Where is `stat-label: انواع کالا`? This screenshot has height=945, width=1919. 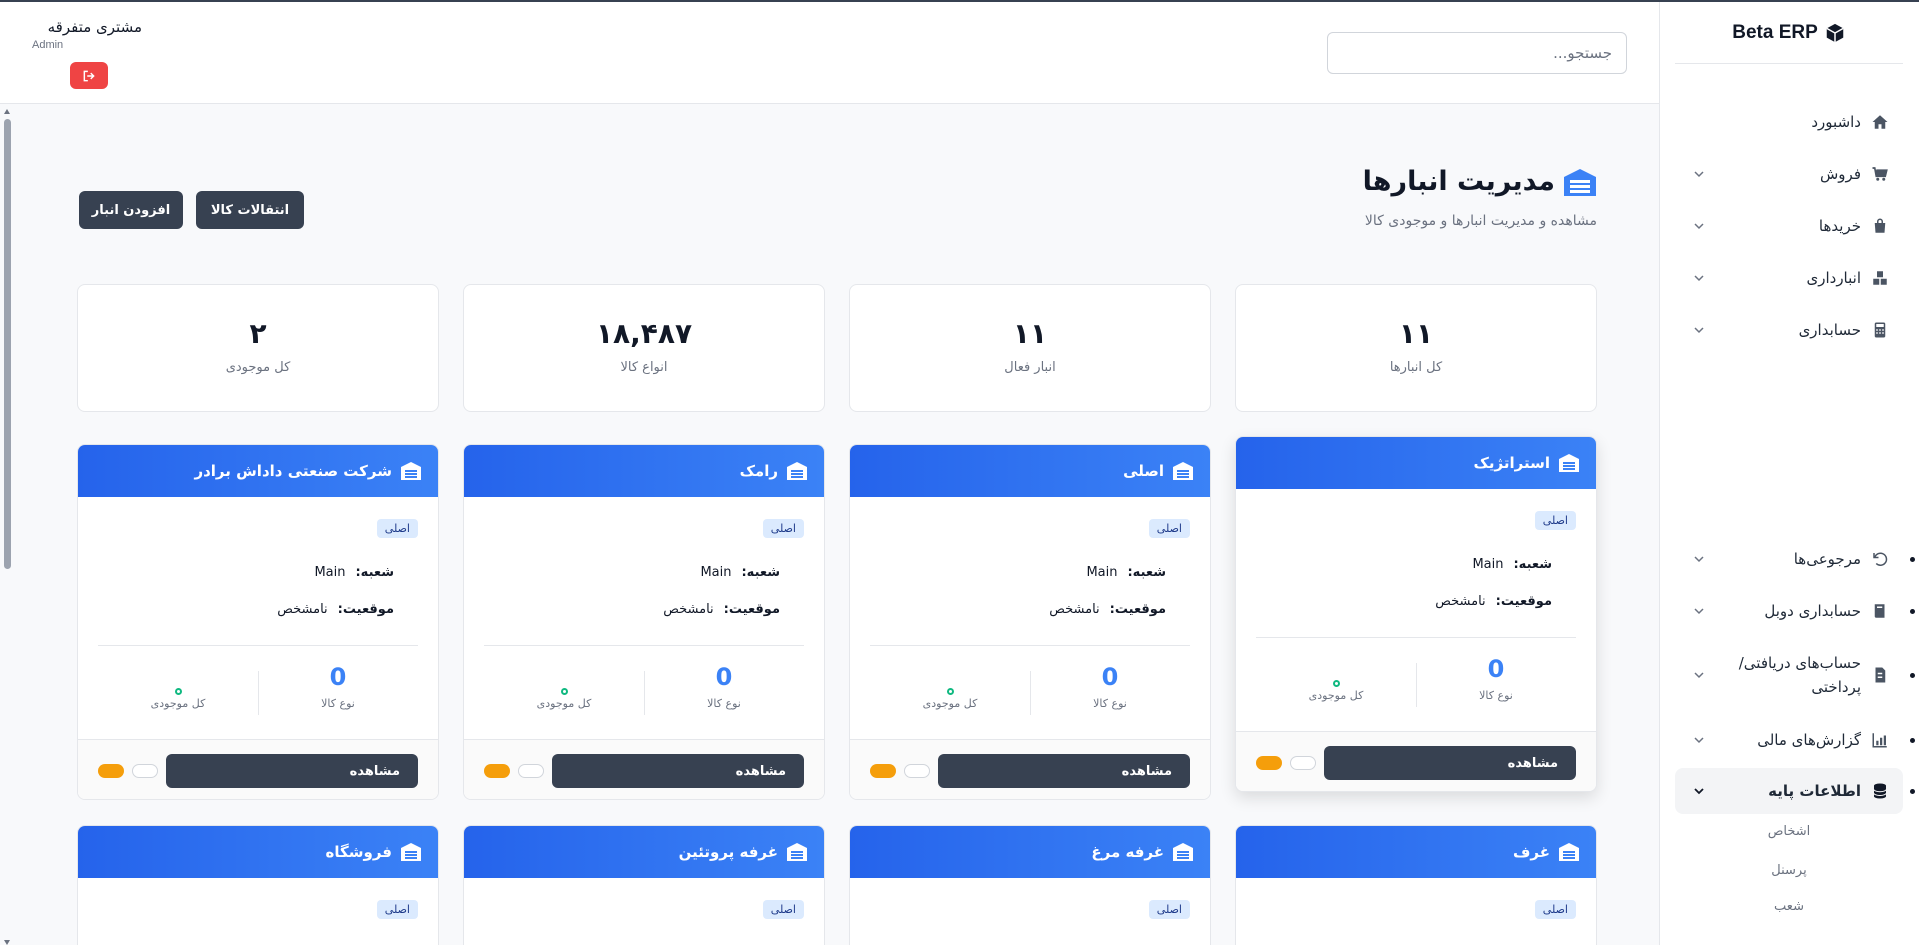
stat-label: انواع کالا is located at coordinates (644, 367).